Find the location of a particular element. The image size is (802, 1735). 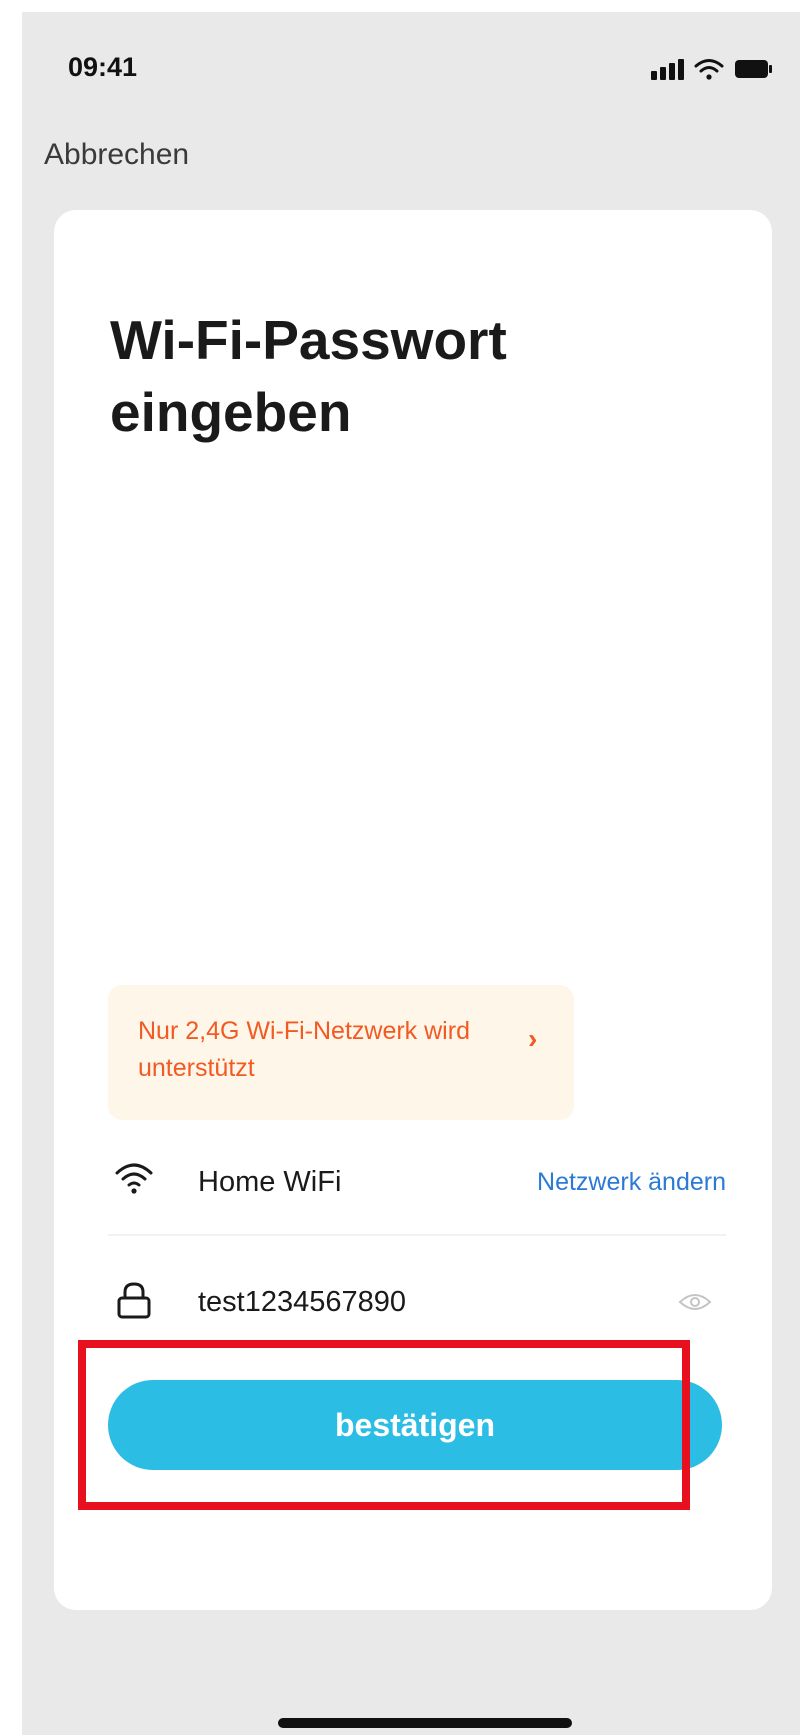

signal-icon is located at coordinates (667, 69).